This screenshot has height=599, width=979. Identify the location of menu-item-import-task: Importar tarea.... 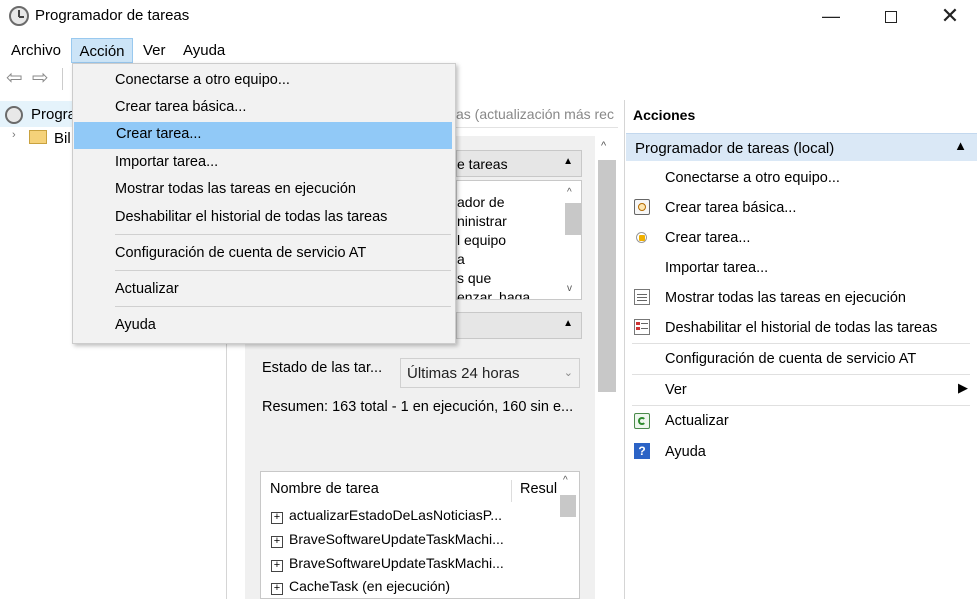
(264, 163).